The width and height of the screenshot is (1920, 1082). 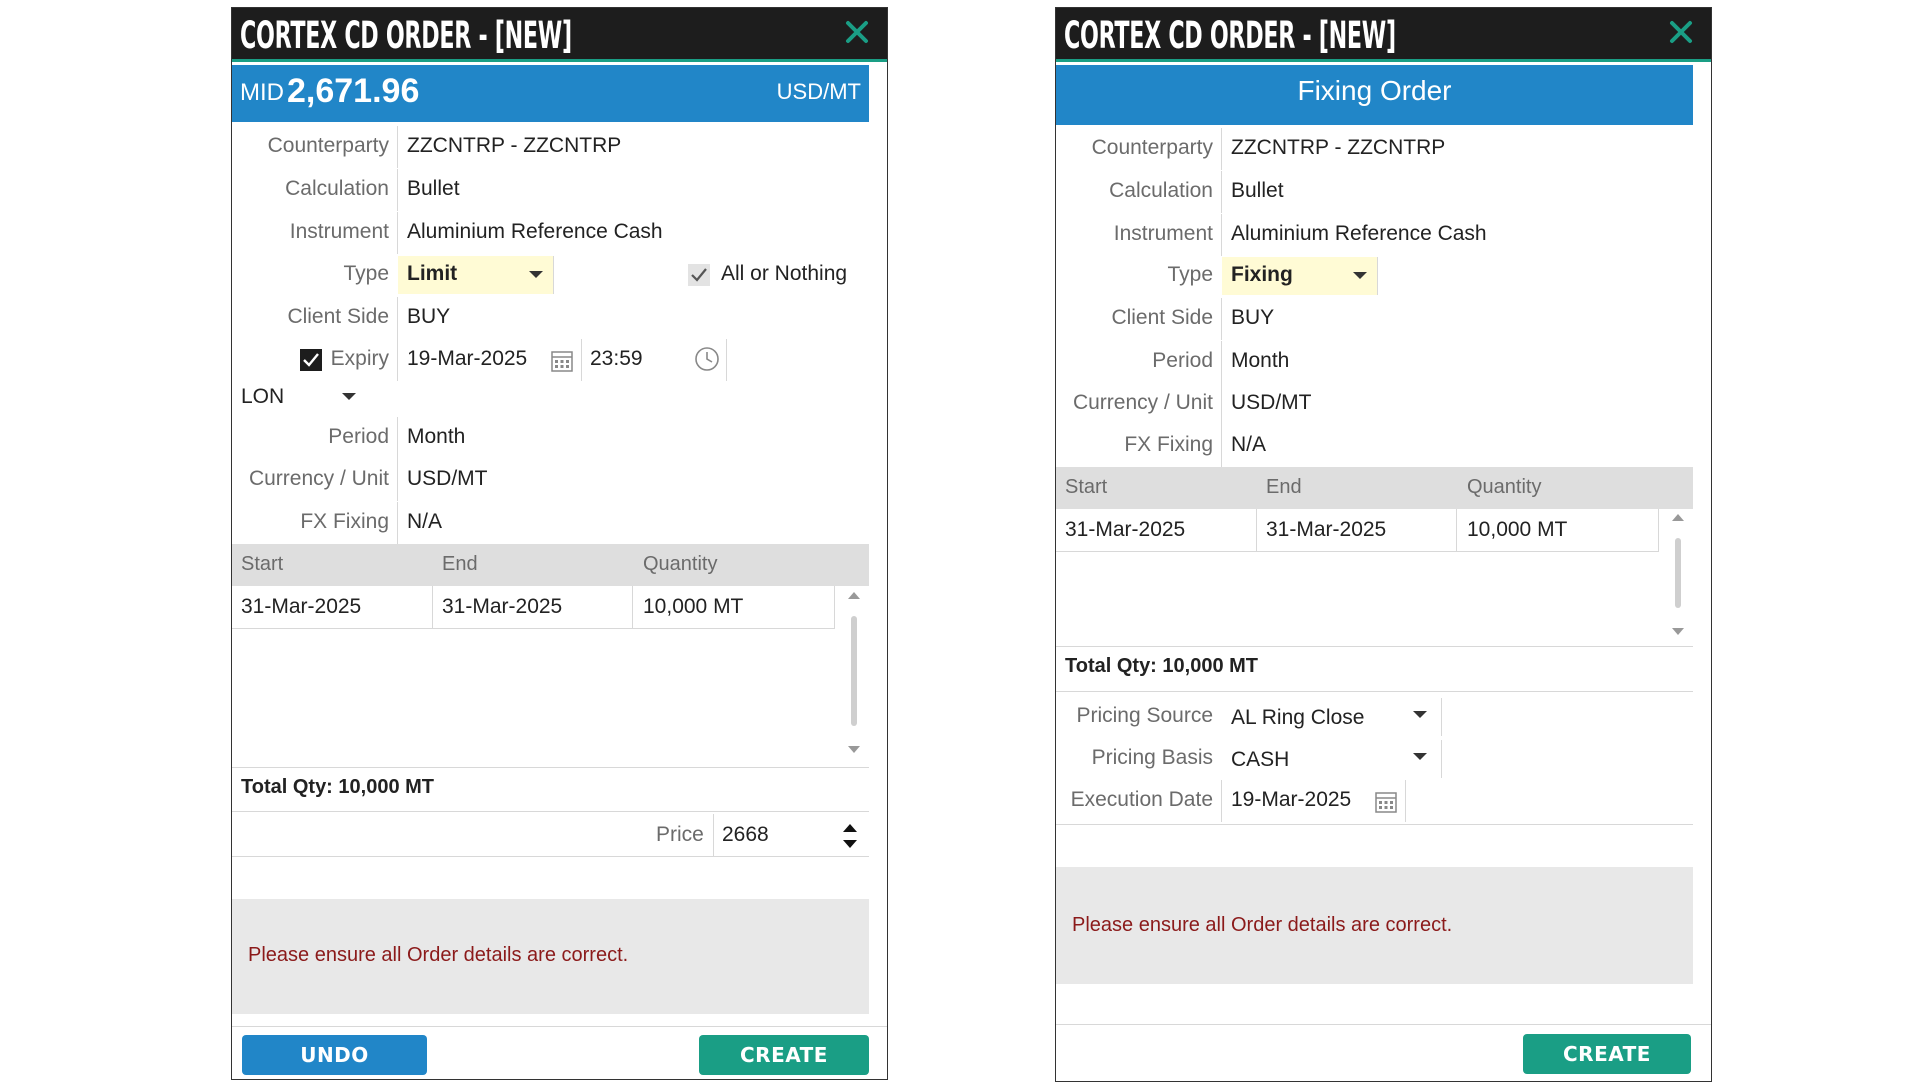 I want to click on pricing-basis-label: Pricing Basis, so click(x=1152, y=757).